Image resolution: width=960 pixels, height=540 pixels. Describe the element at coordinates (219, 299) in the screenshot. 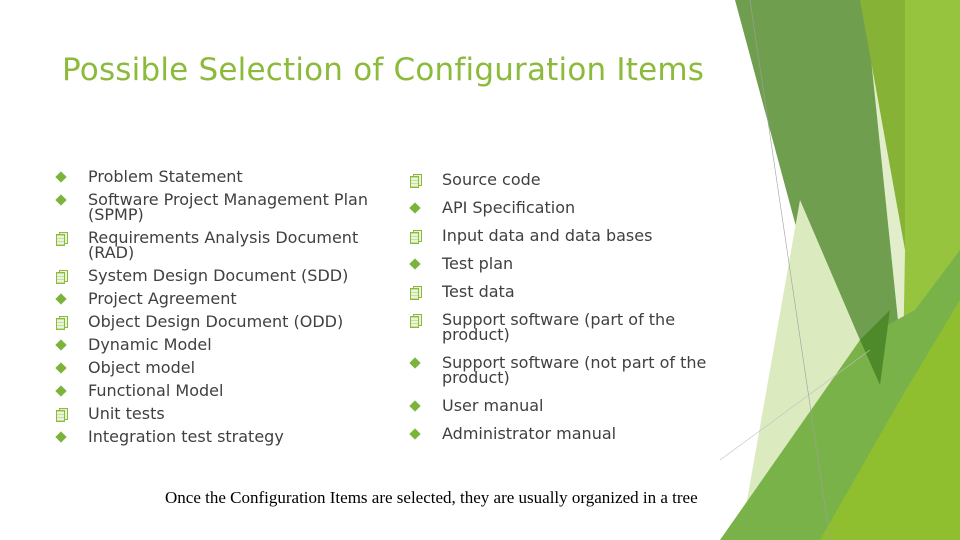

I see `list-item: Project Agreement` at that location.